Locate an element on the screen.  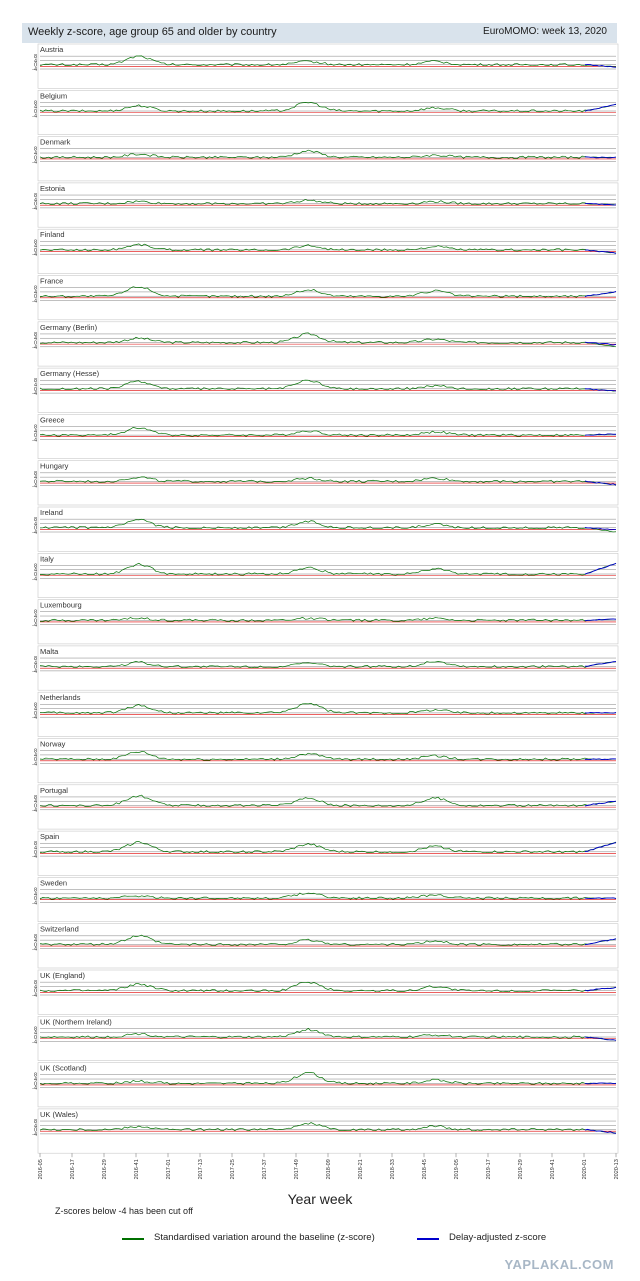
x-tick-label: 2017-13 is located at coordinates (201, 1169).